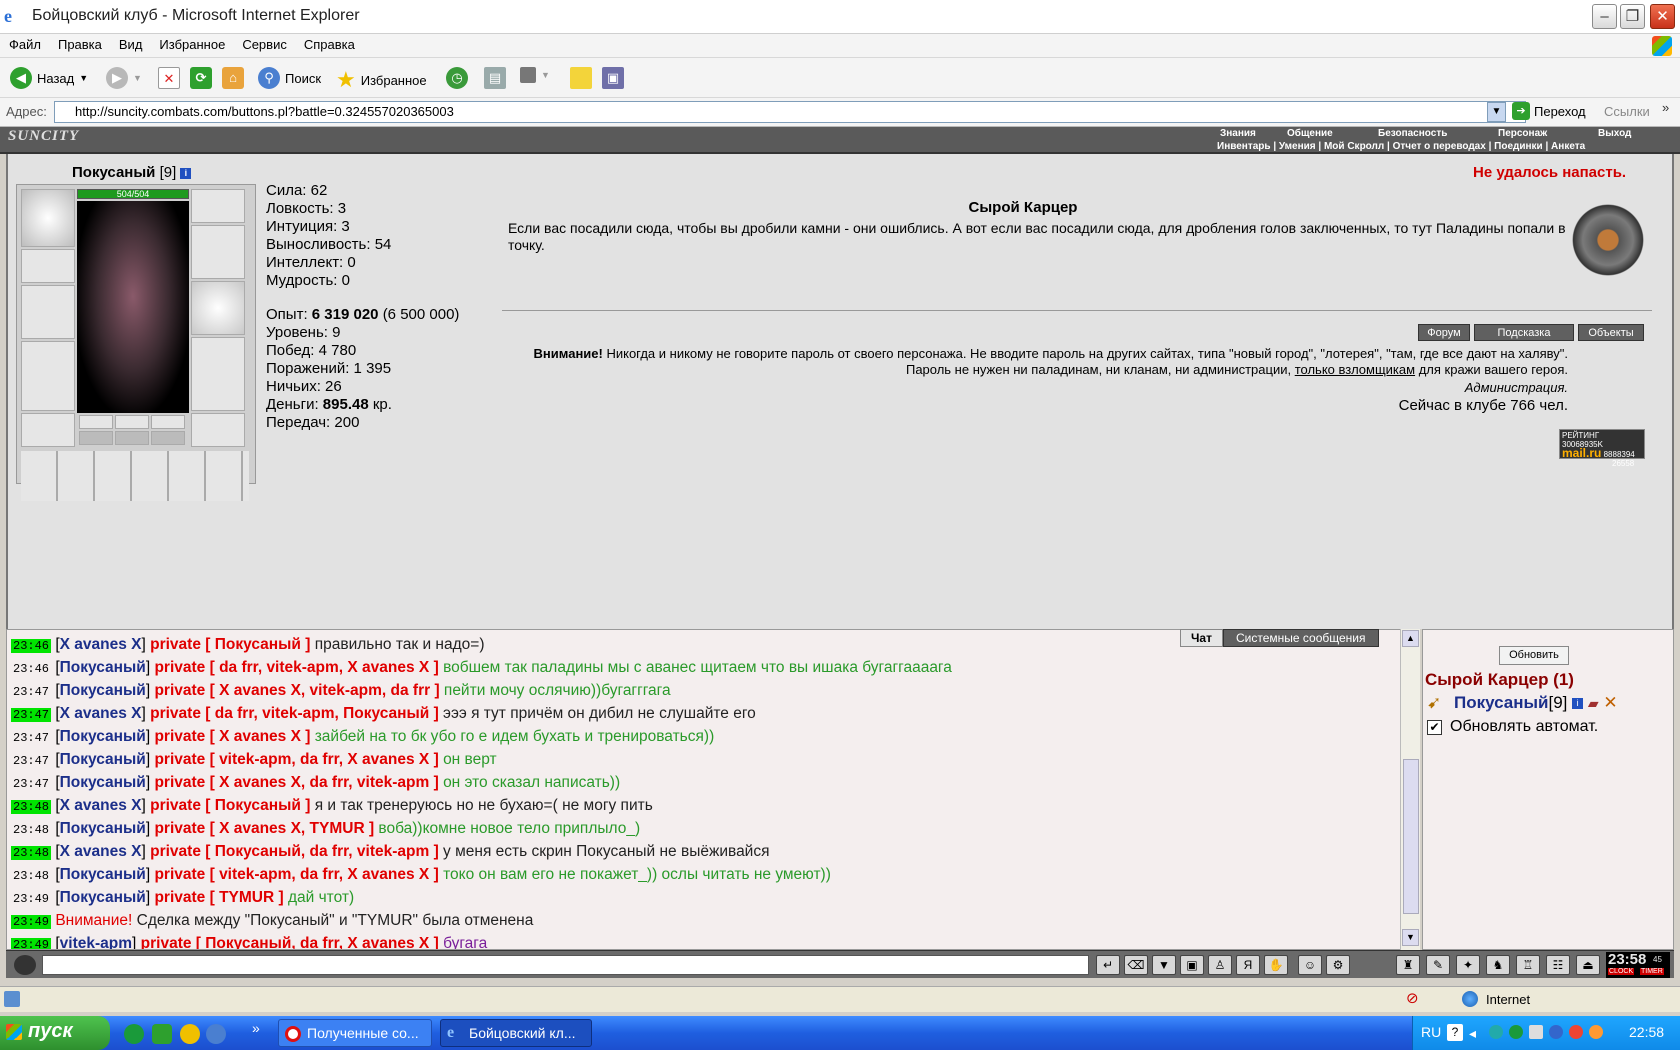 This screenshot has height=1050, width=1680. What do you see at coordinates (96, 942) in the screenshot?
I see `chat-sender: vitek-apm` at bounding box center [96, 942].